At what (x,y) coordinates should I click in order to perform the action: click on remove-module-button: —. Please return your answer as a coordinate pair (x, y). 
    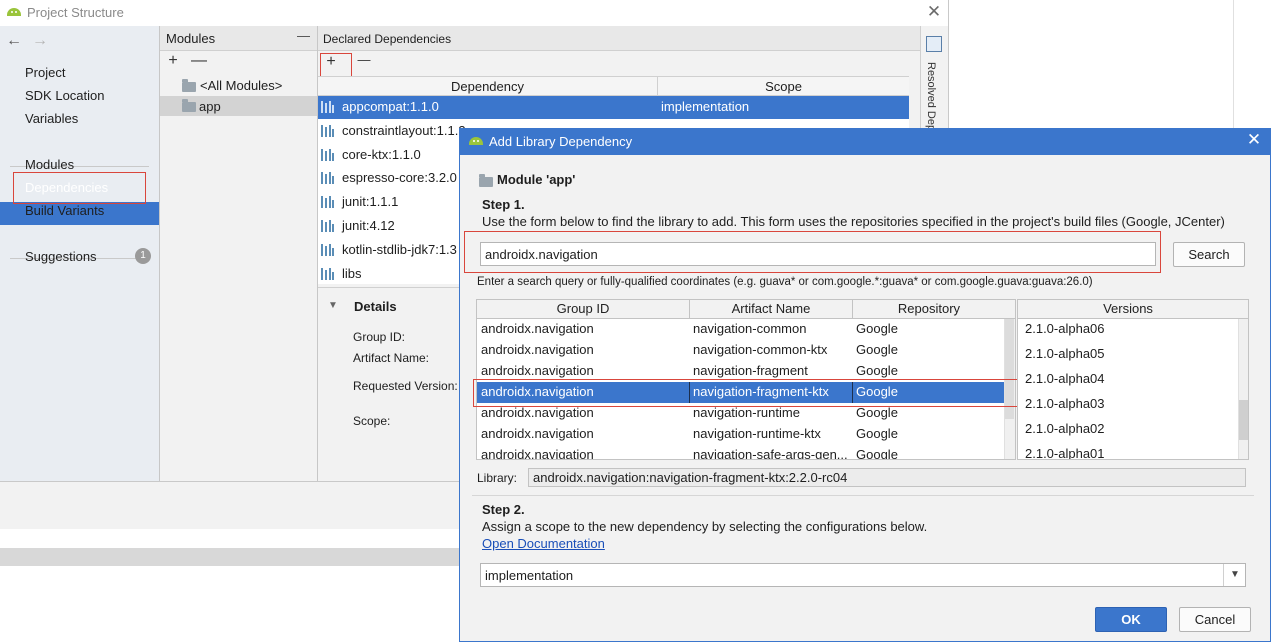
    Looking at the image, I should click on (199, 61).